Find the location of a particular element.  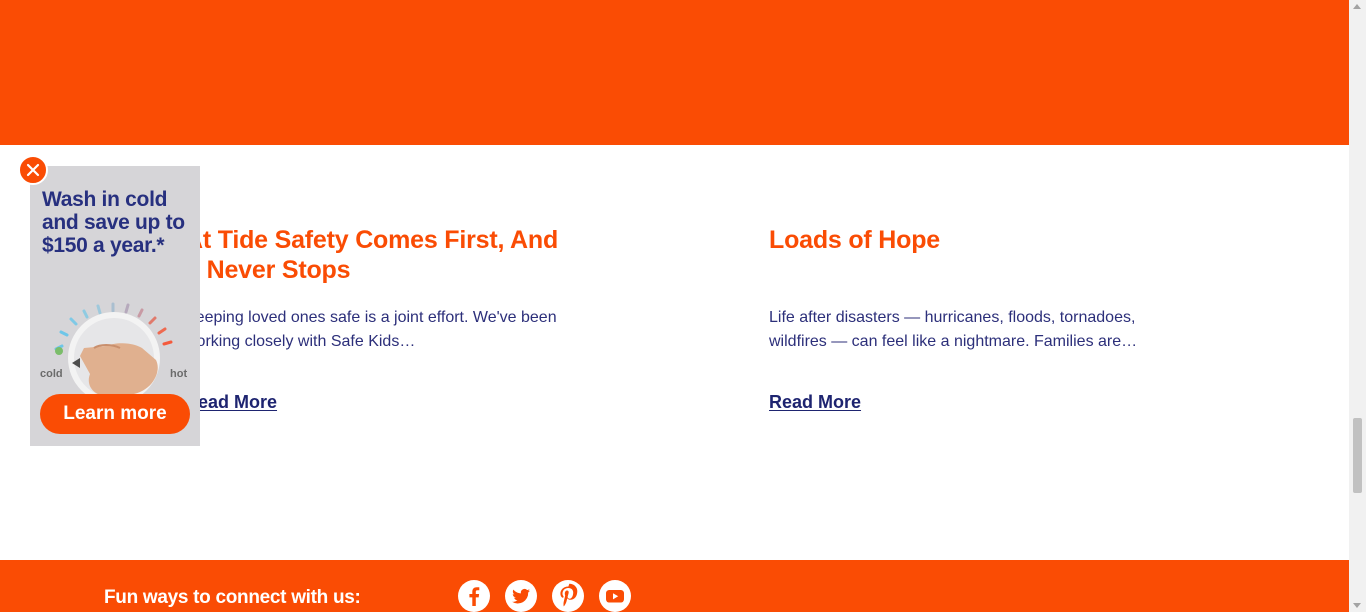

dial-cold-label: cold is located at coordinates (51, 374).